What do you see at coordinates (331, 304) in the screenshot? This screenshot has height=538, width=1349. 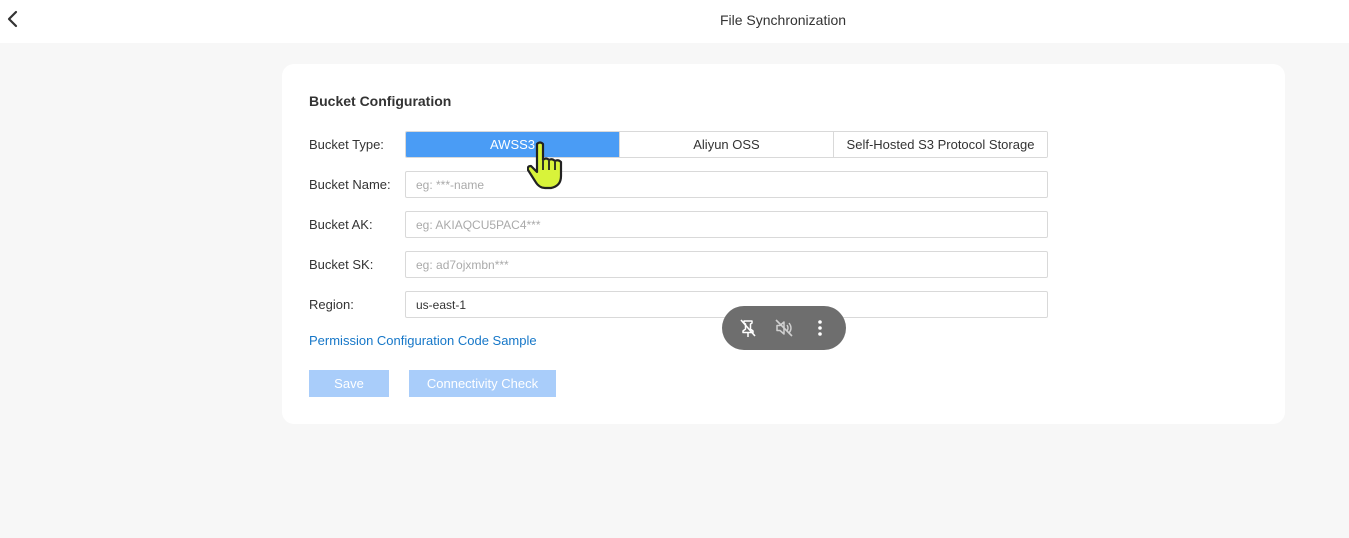 I see `region-label: Region:` at bounding box center [331, 304].